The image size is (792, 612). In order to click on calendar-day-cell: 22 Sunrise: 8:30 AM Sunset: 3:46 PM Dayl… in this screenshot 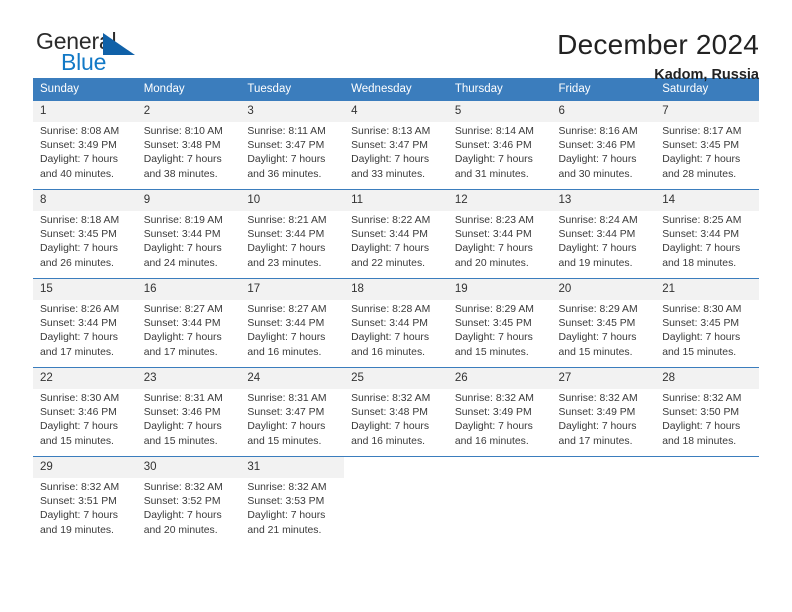, I will do `click(85, 412)`.